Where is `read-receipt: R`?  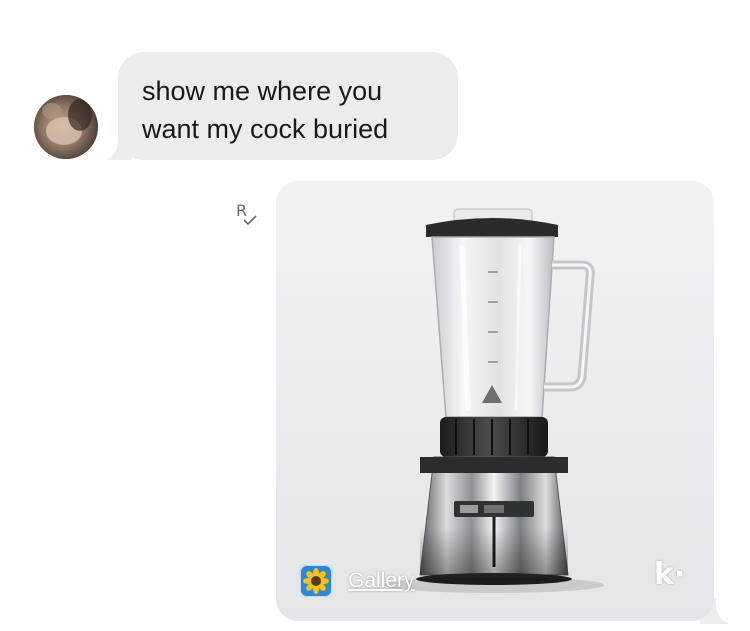 read-receipt: R is located at coordinates (247, 215).